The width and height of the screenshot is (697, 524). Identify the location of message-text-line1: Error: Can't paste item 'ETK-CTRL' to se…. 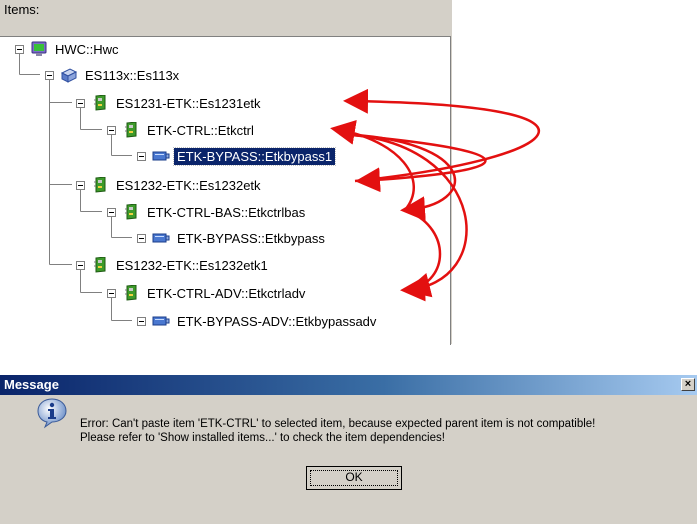
(338, 424).